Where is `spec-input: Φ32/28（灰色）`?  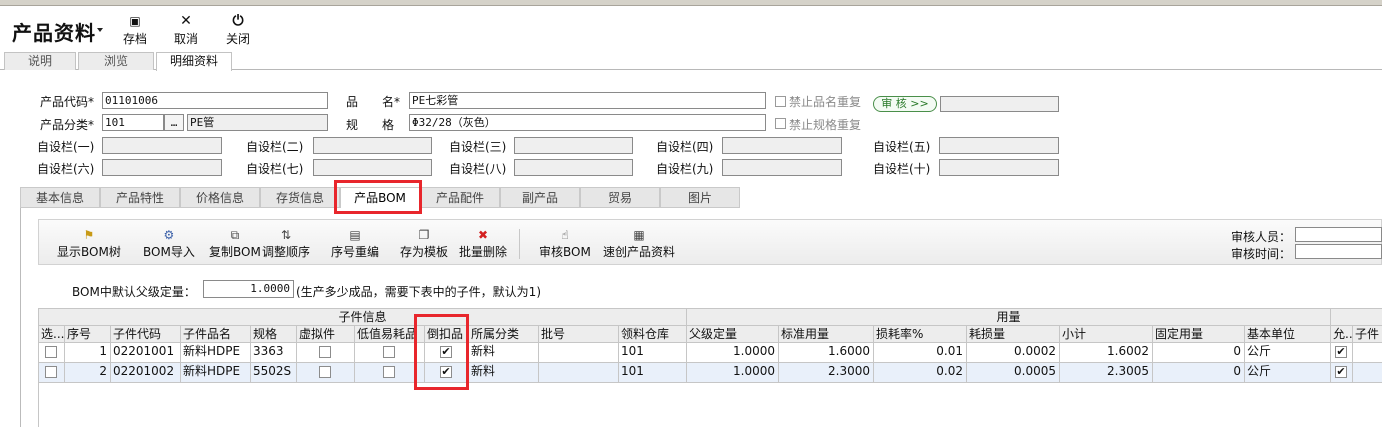 spec-input: Φ32/28（灰色） is located at coordinates (587, 122).